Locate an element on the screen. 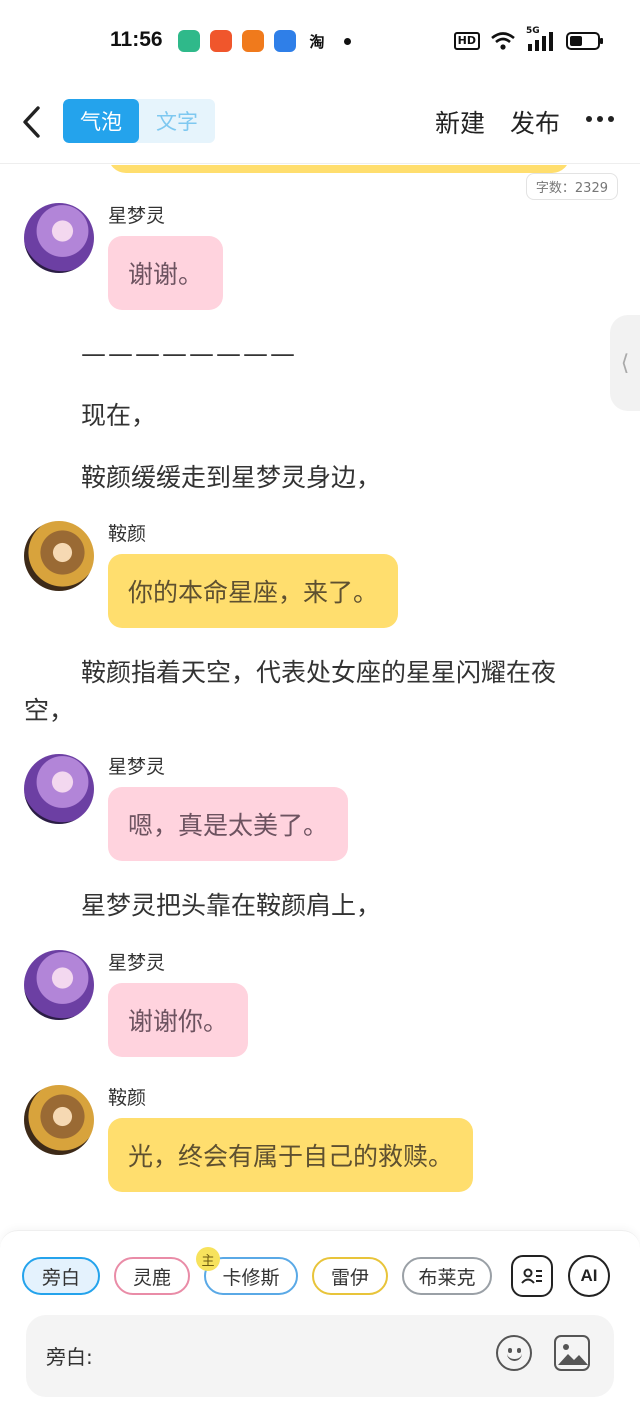  word-count-badge: 字数：2329 is located at coordinates (571, 186).